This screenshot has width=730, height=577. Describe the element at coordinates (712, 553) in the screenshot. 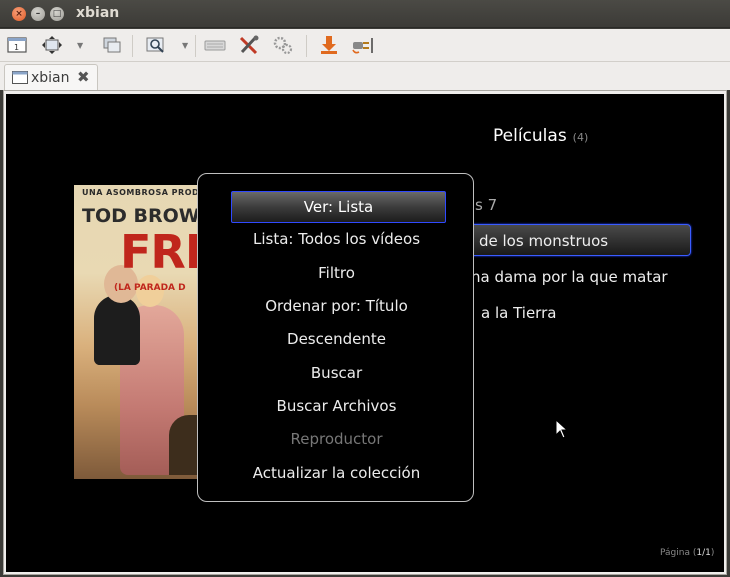

I see `page-suffix: )` at that location.